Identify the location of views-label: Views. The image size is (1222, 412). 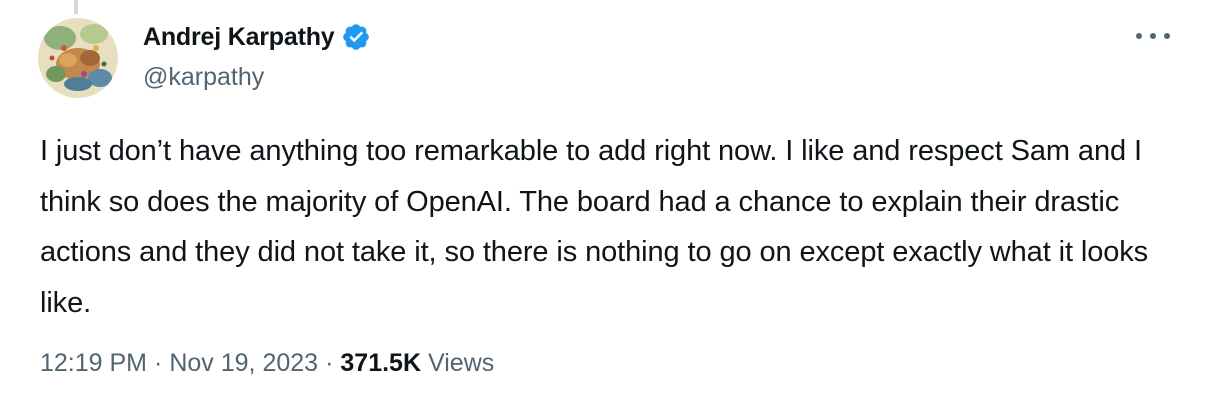
(461, 363).